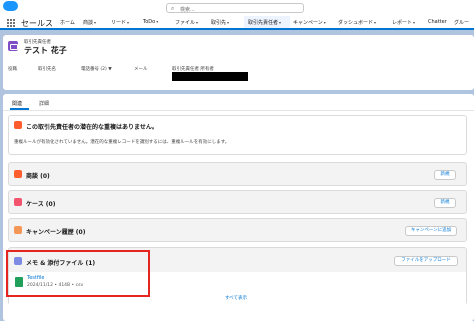 Image resolution: width=474 pixels, height=321 pixels. I want to click on salesforce-logo, so click(10, 6).